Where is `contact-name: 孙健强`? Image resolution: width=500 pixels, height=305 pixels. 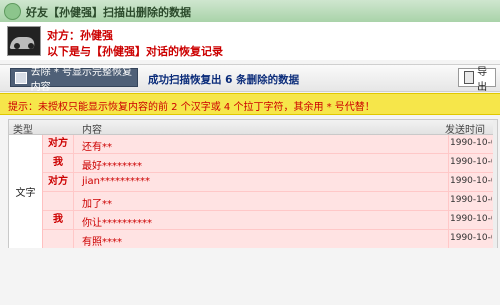
contact-name: 孙健强 is located at coordinates (96, 35).